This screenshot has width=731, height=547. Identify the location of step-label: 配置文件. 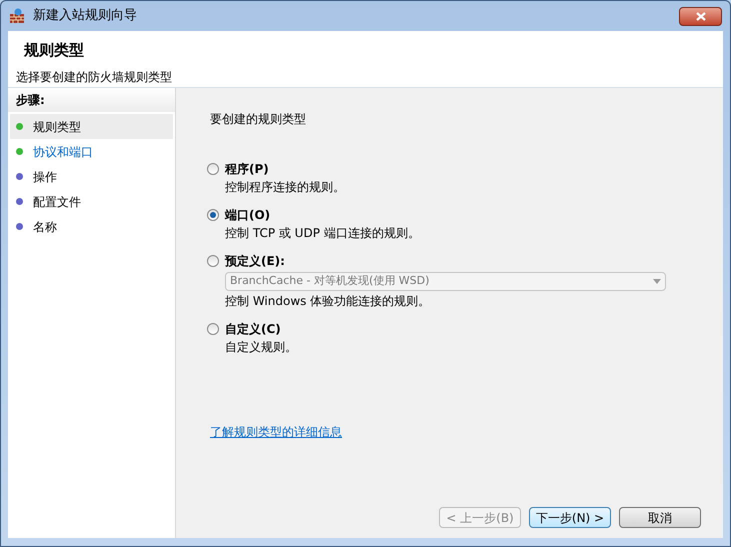
(57, 202).